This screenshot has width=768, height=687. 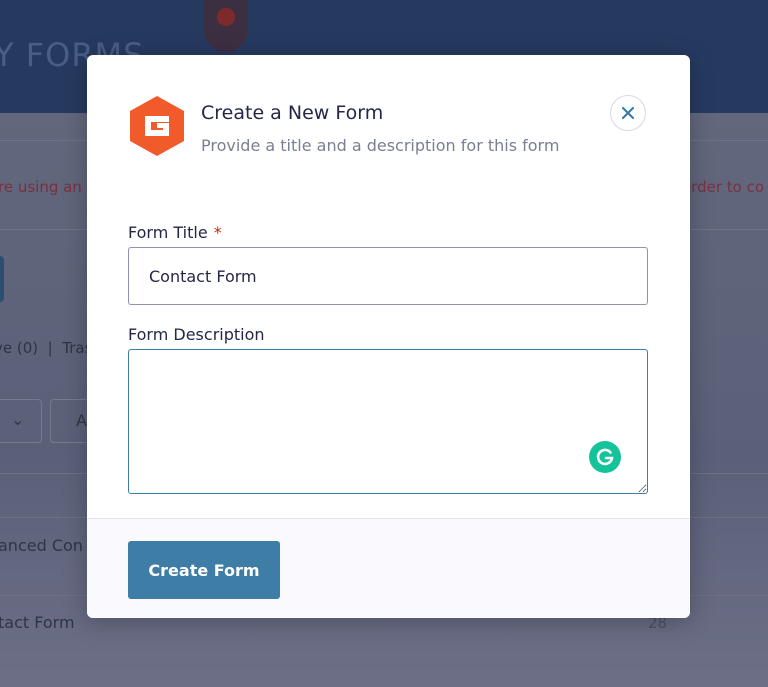 What do you see at coordinates (37, 622) in the screenshot?
I see `background-form-row: tact Form` at bounding box center [37, 622].